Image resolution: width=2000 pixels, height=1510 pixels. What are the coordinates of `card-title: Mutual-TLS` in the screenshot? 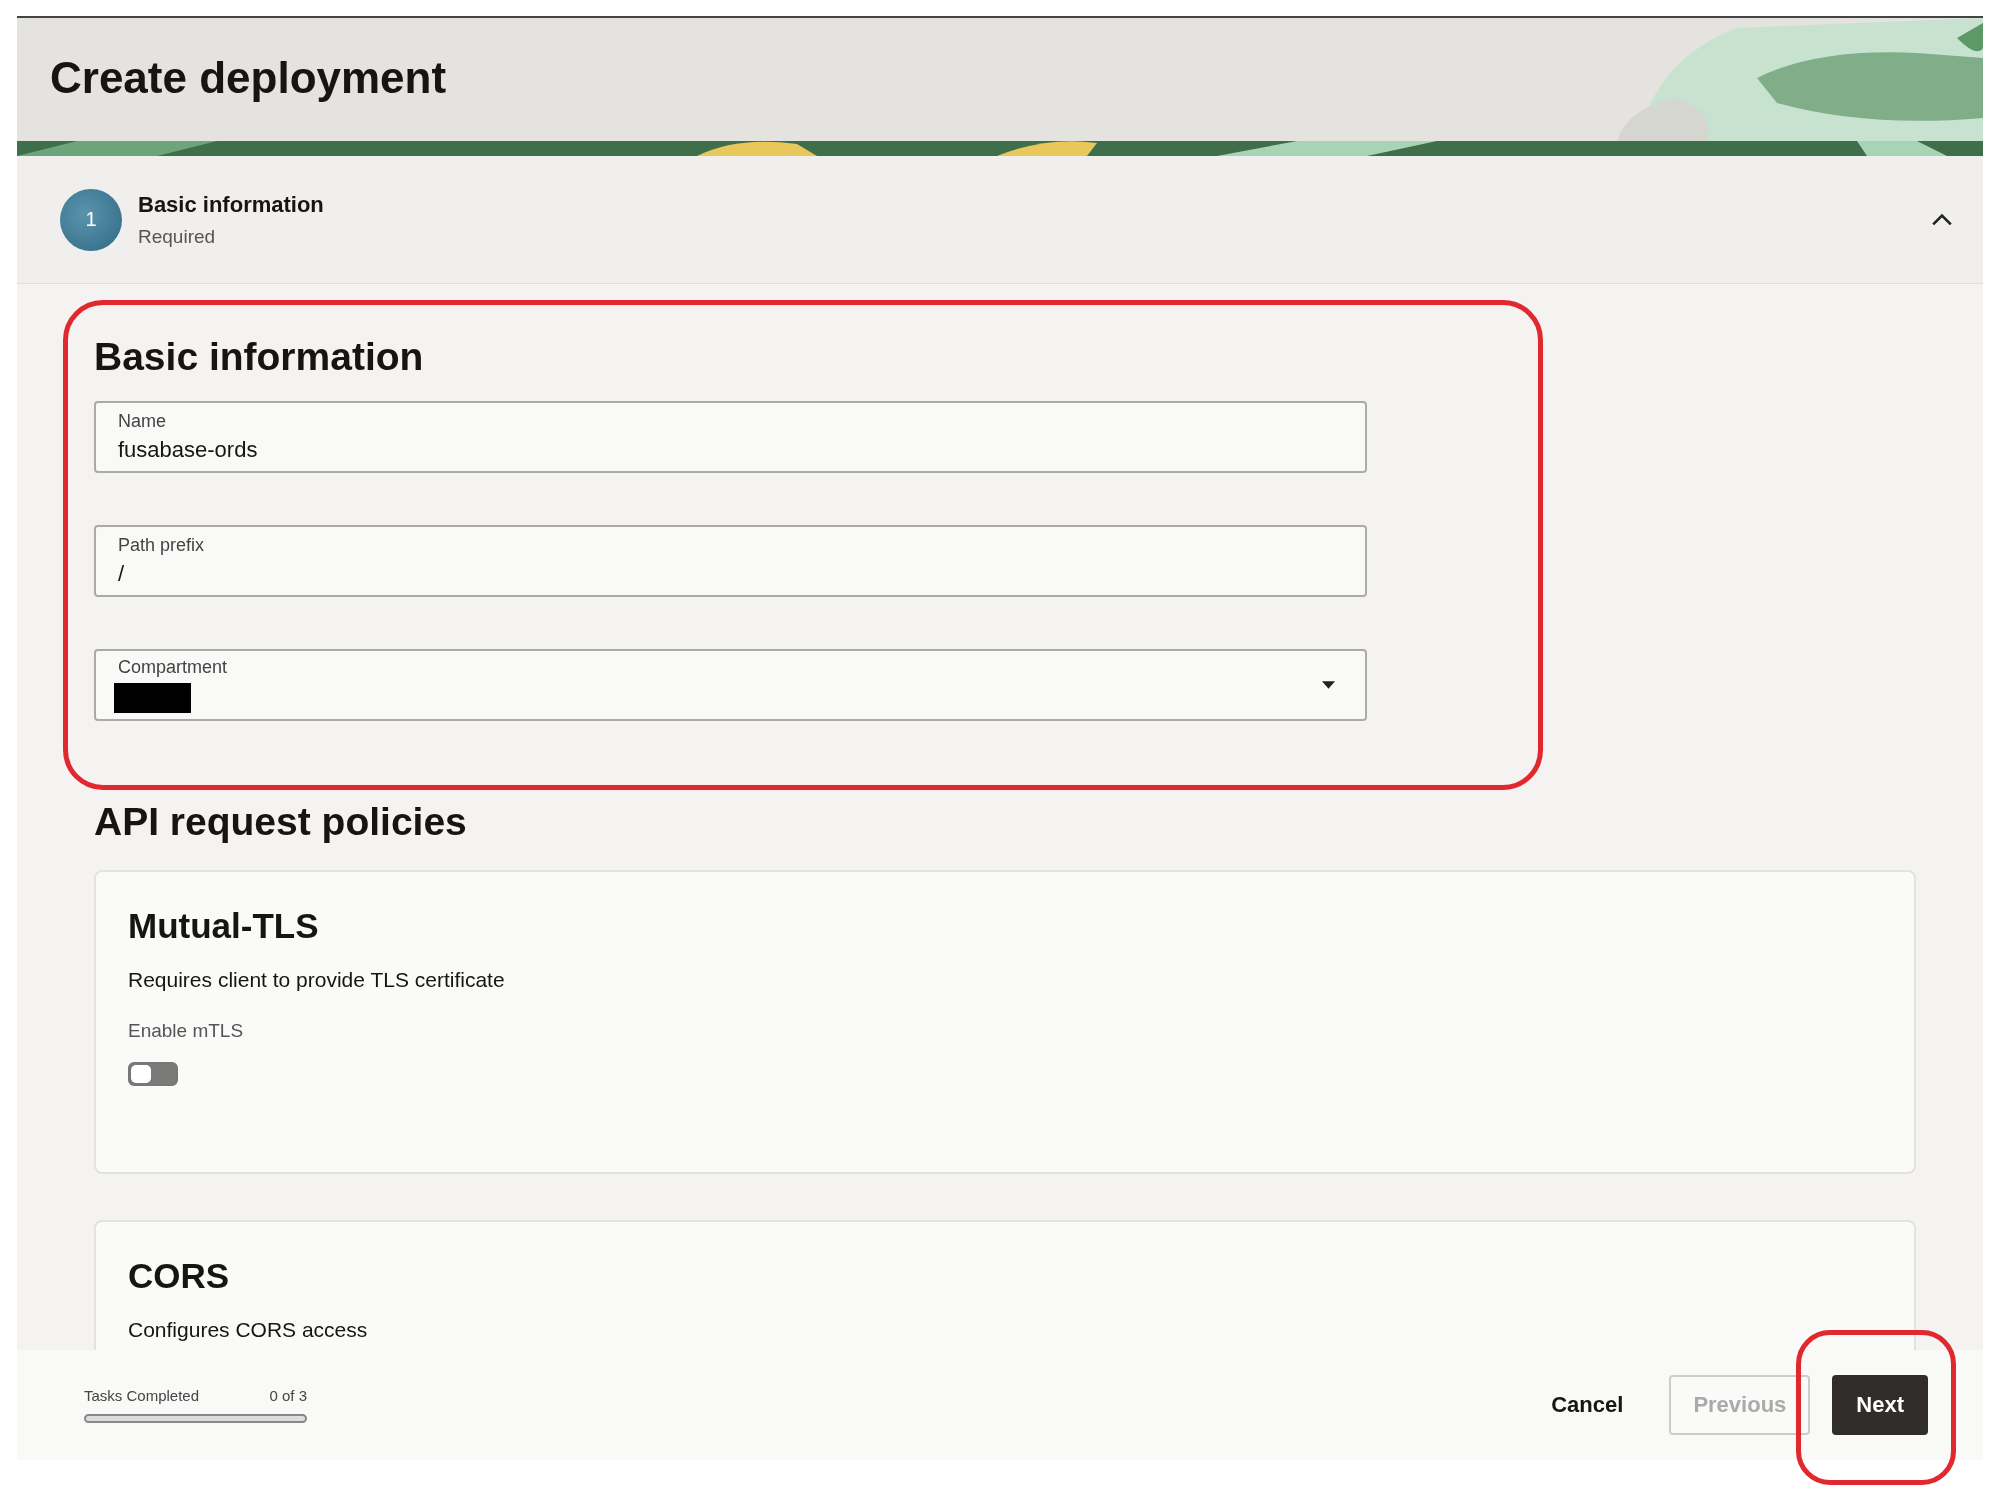 It's located at (224, 925).